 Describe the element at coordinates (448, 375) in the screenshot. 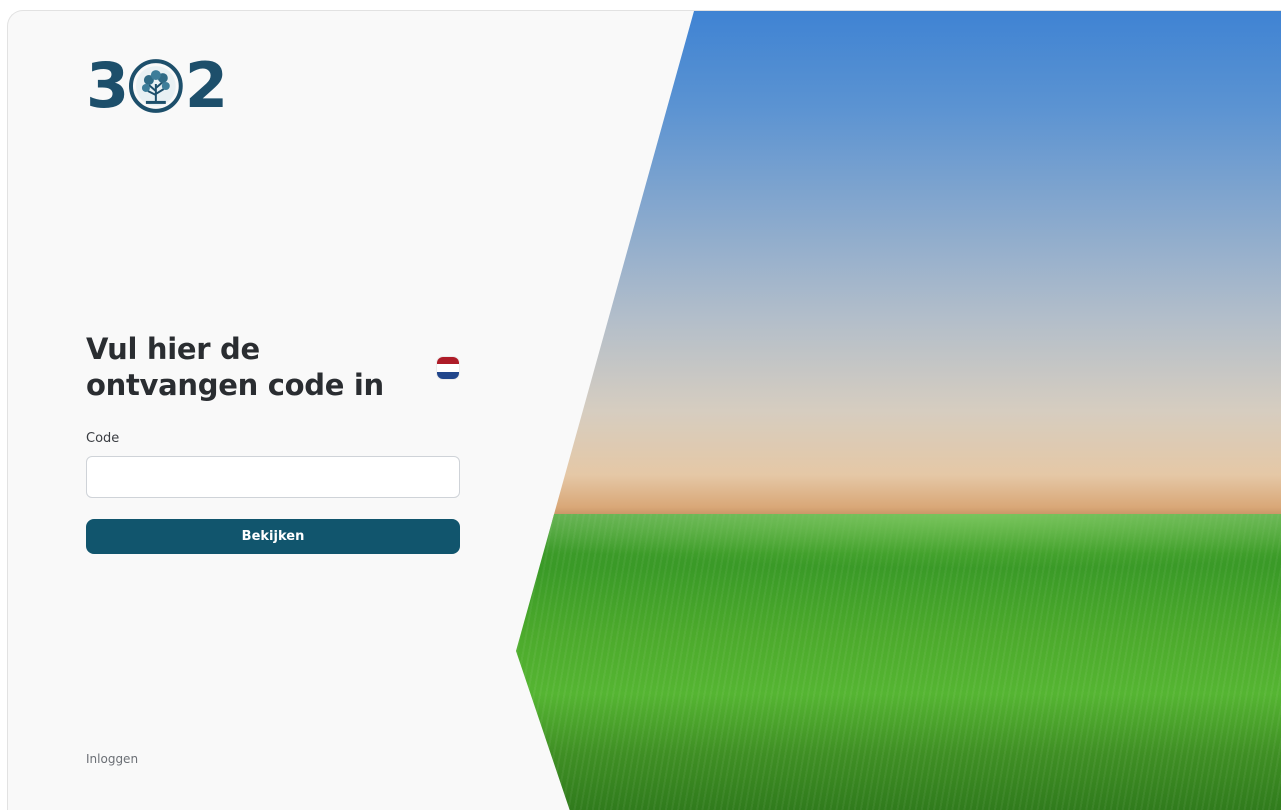

I see `flag-stripe-blue` at that location.